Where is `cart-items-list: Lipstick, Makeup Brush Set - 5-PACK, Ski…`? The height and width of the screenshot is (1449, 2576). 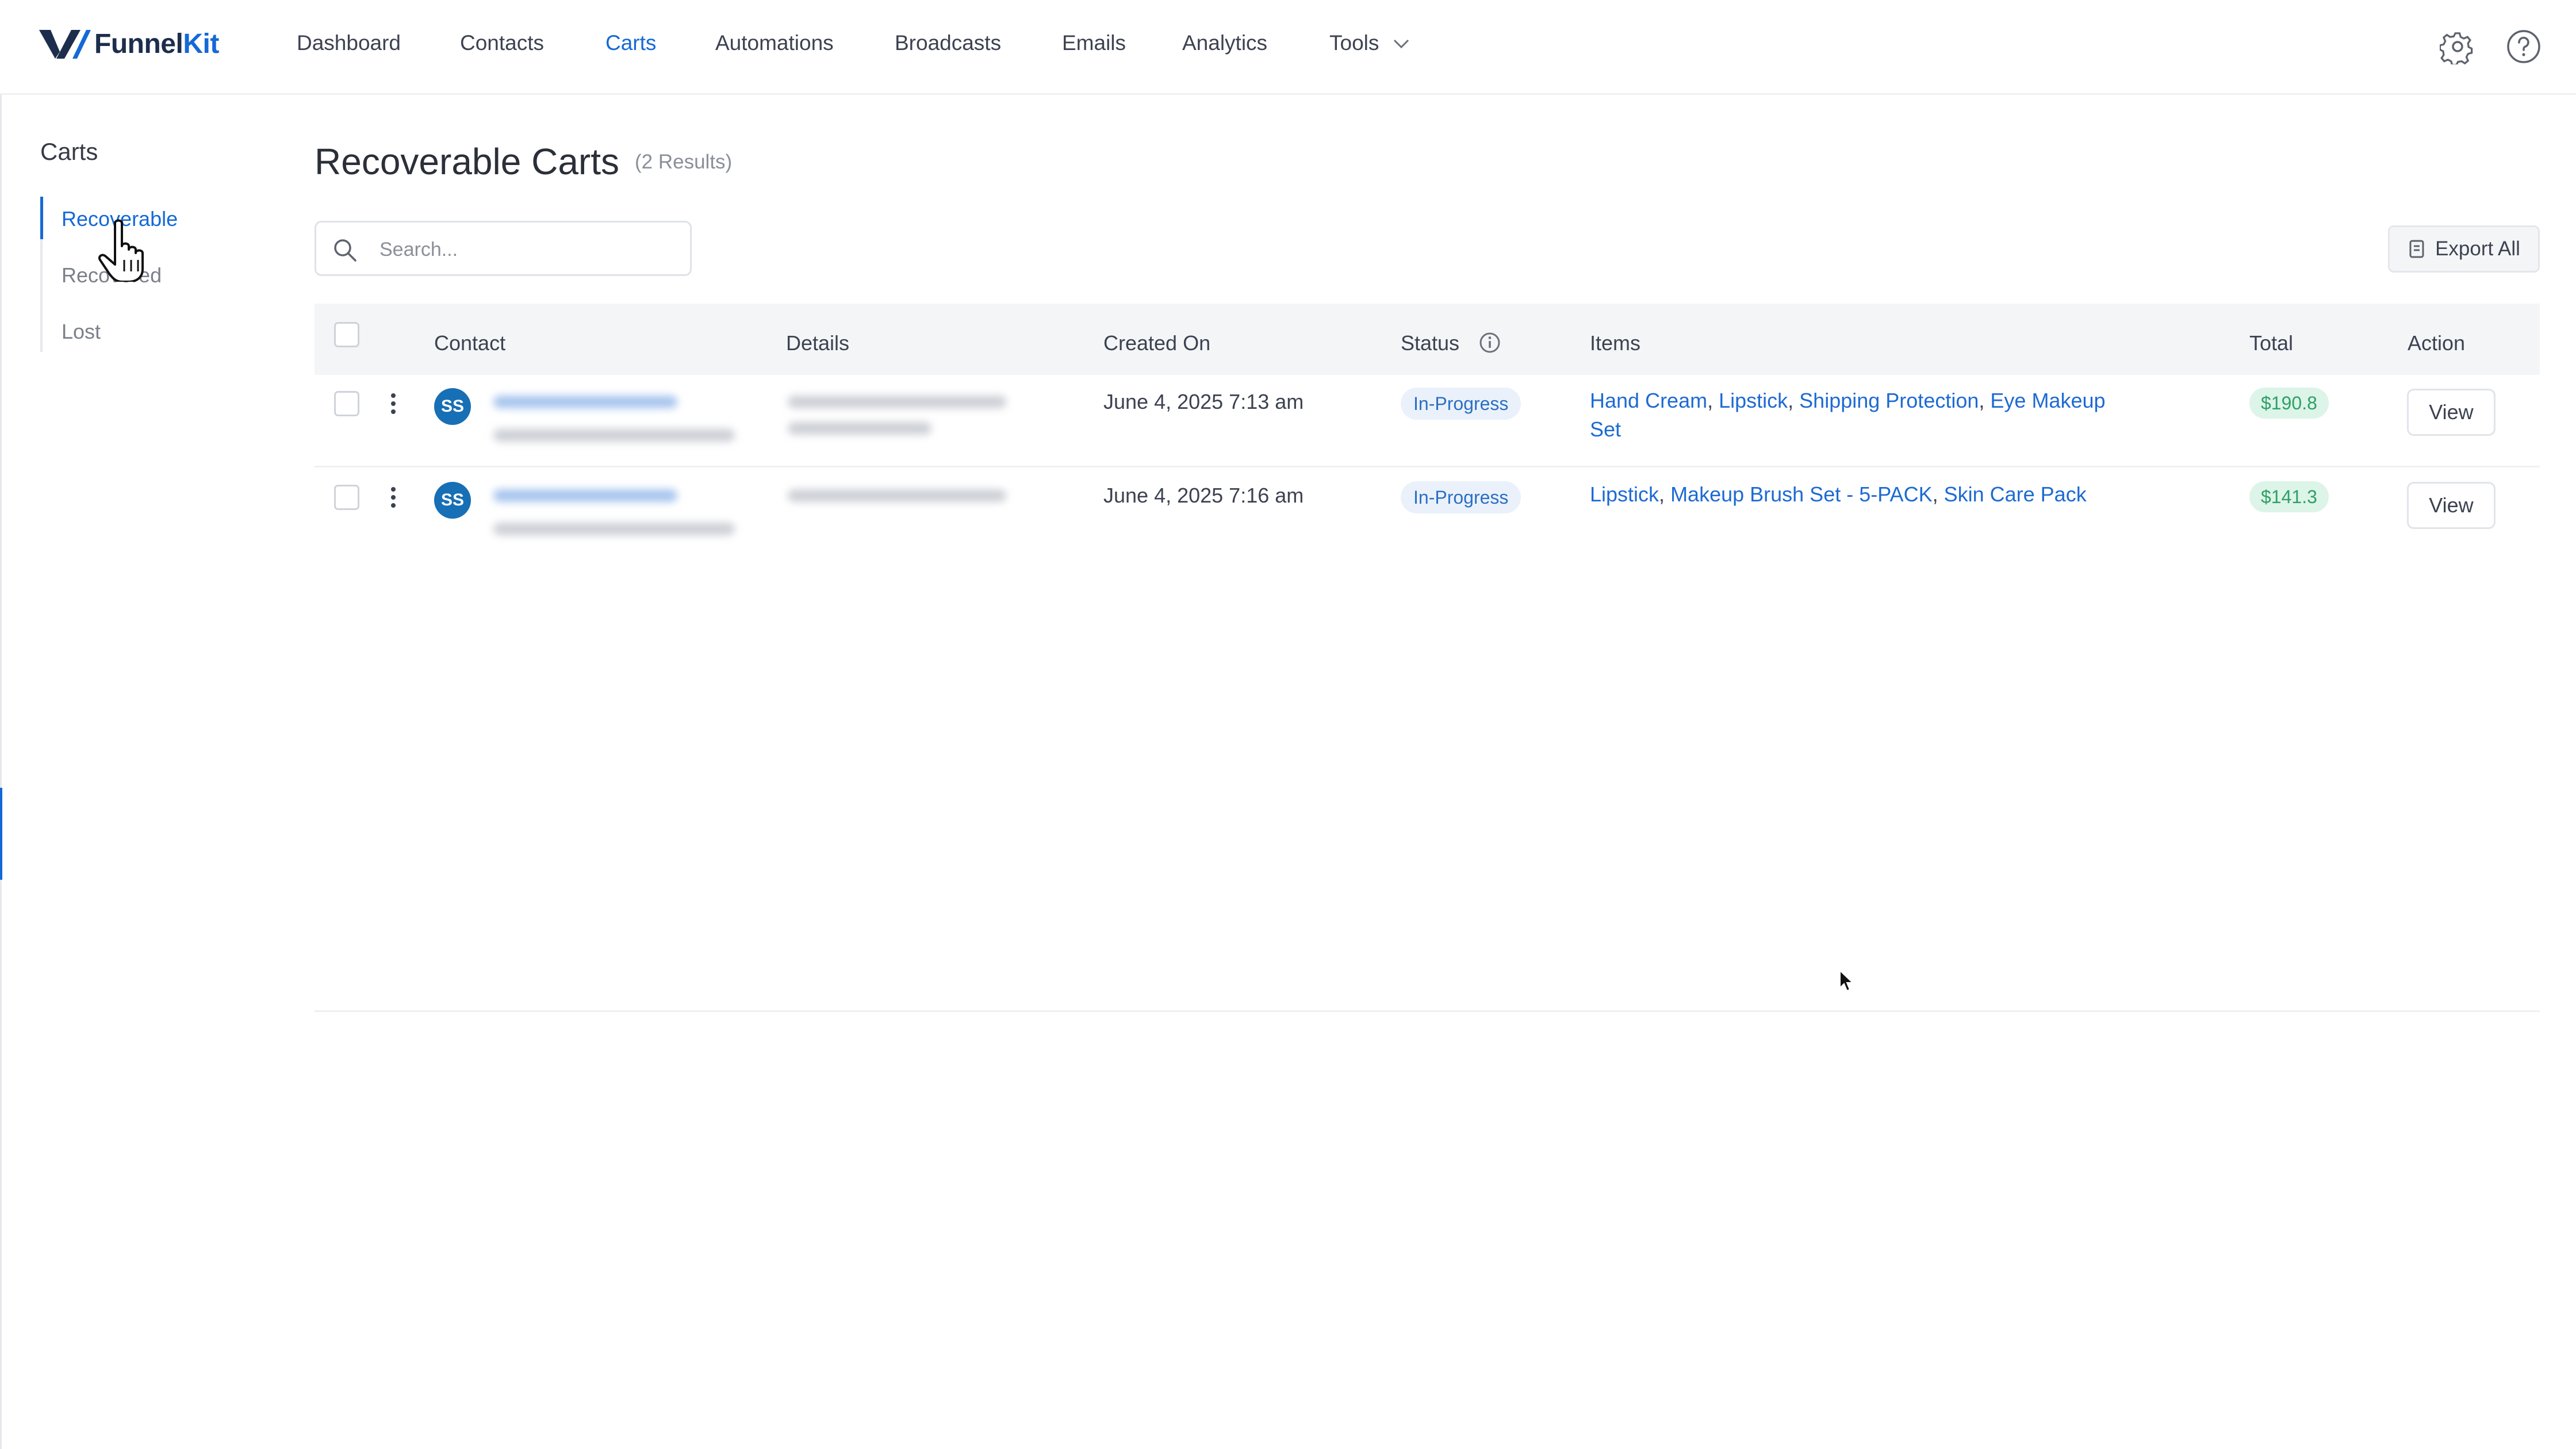
cart-items-list: Lipstick, Makeup Brush Set - 5-PACK, Ski… is located at coordinates (1838, 494).